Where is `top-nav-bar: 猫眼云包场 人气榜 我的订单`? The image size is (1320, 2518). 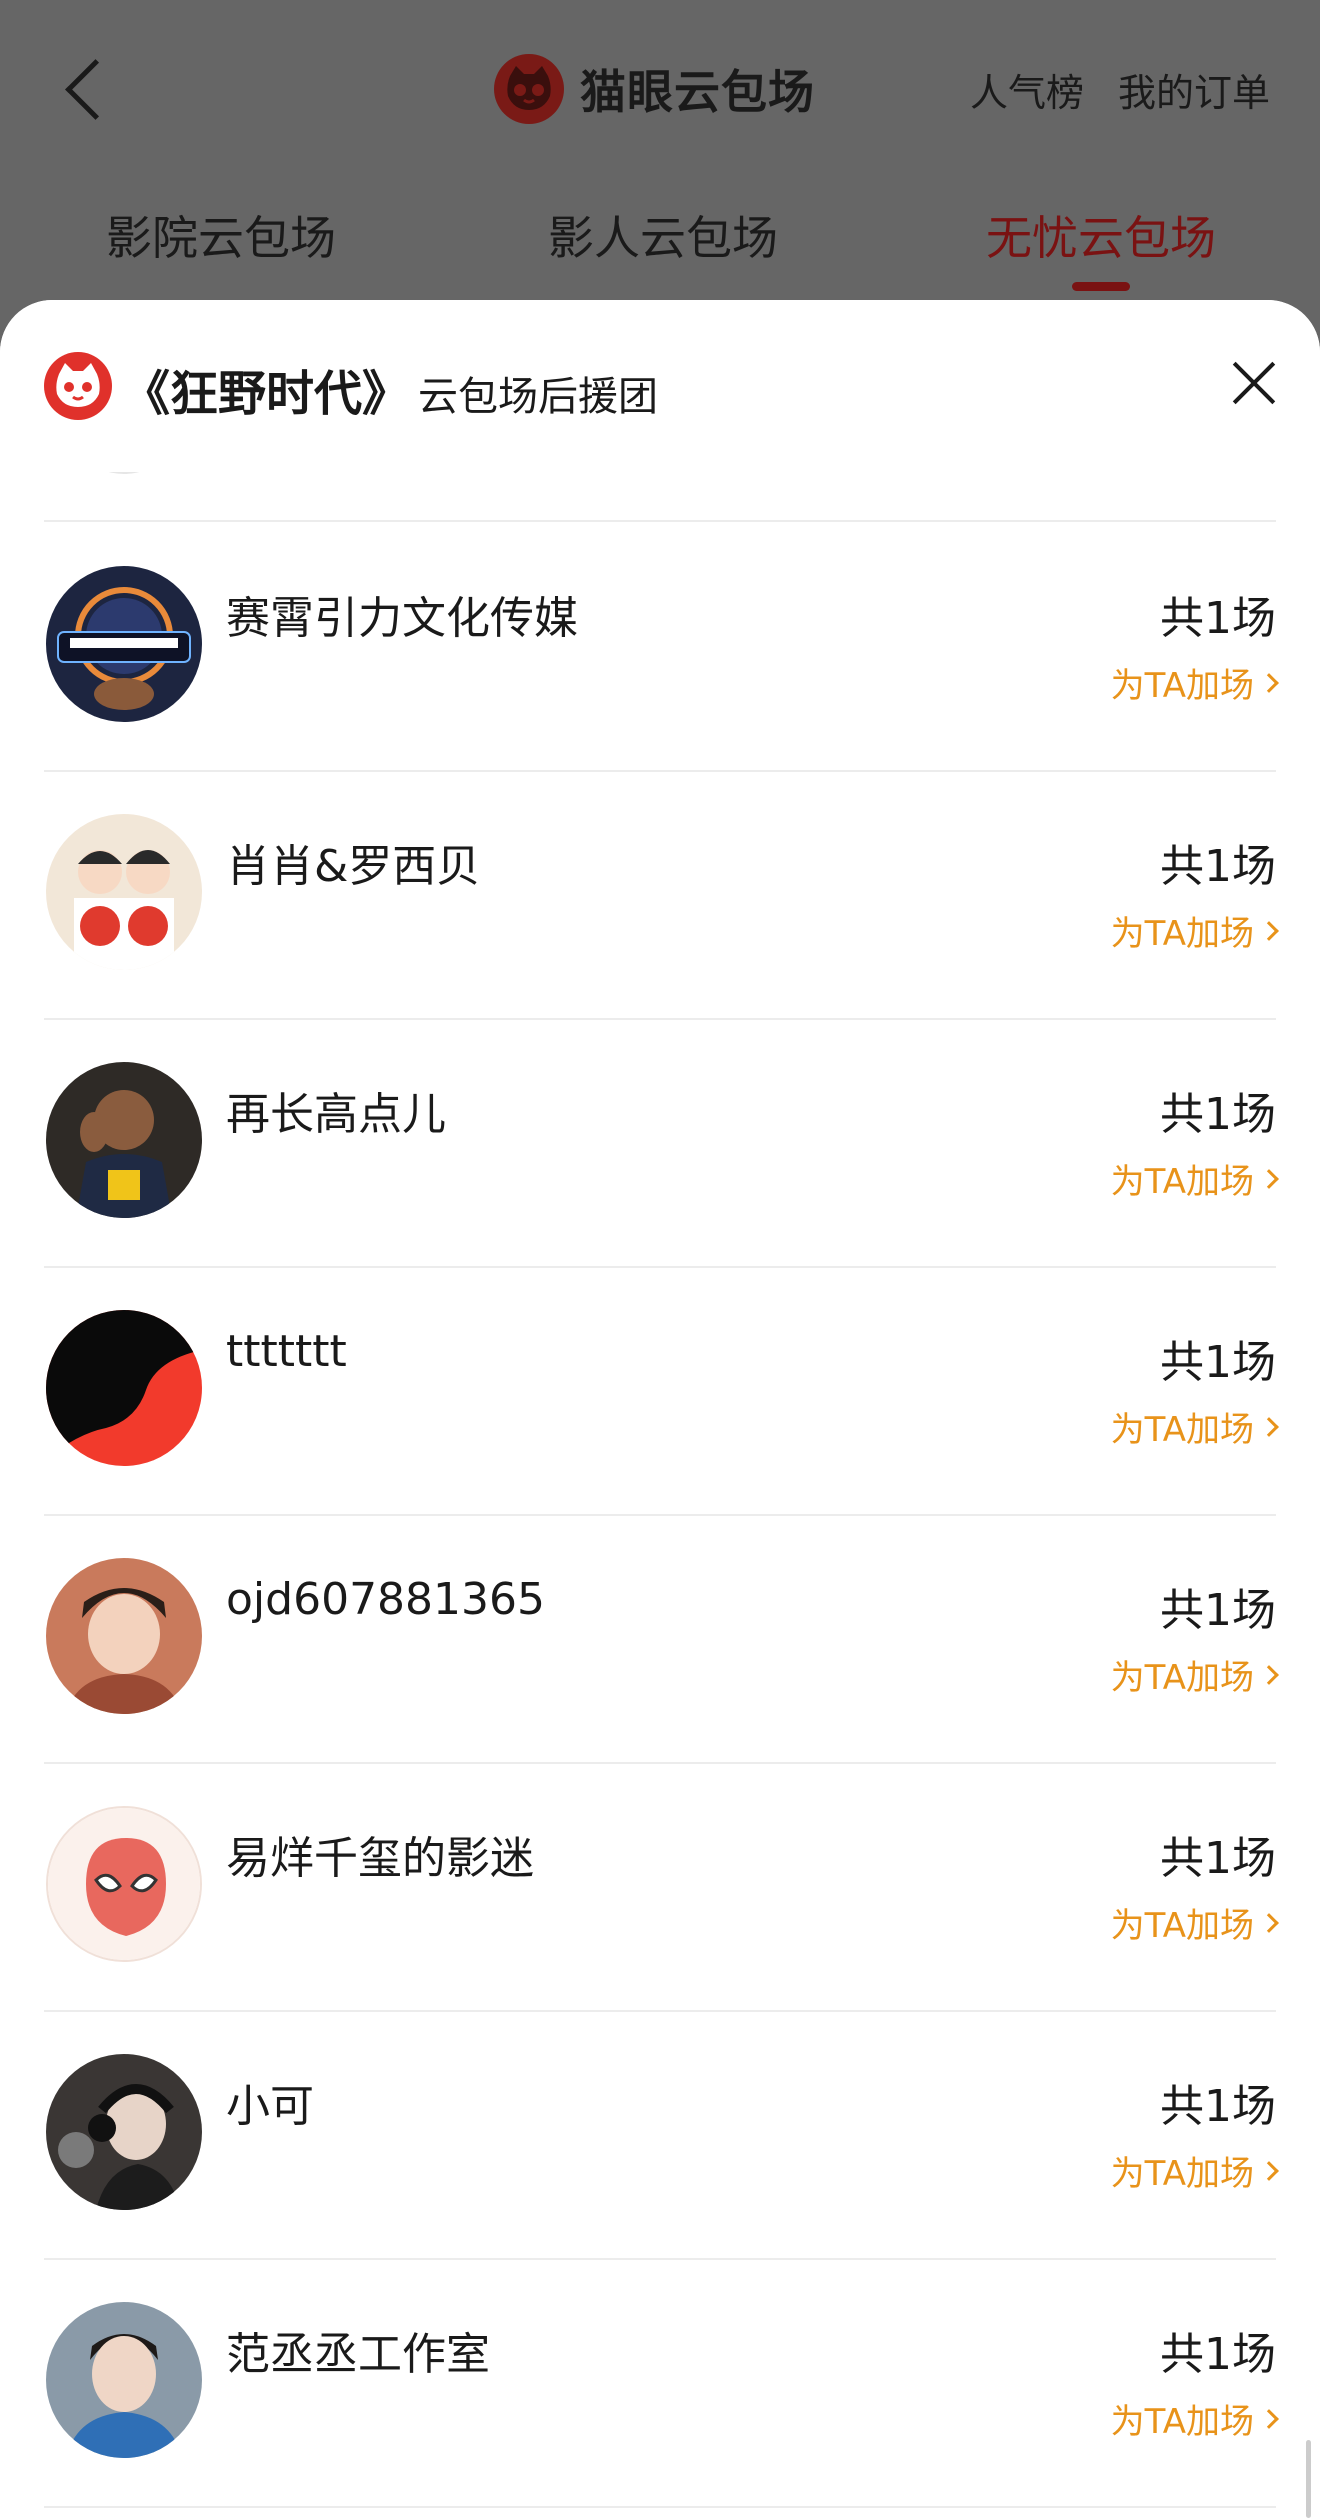
top-nav-bar: 猫眼云包场 人气榜 我的订单 is located at coordinates (660, 89).